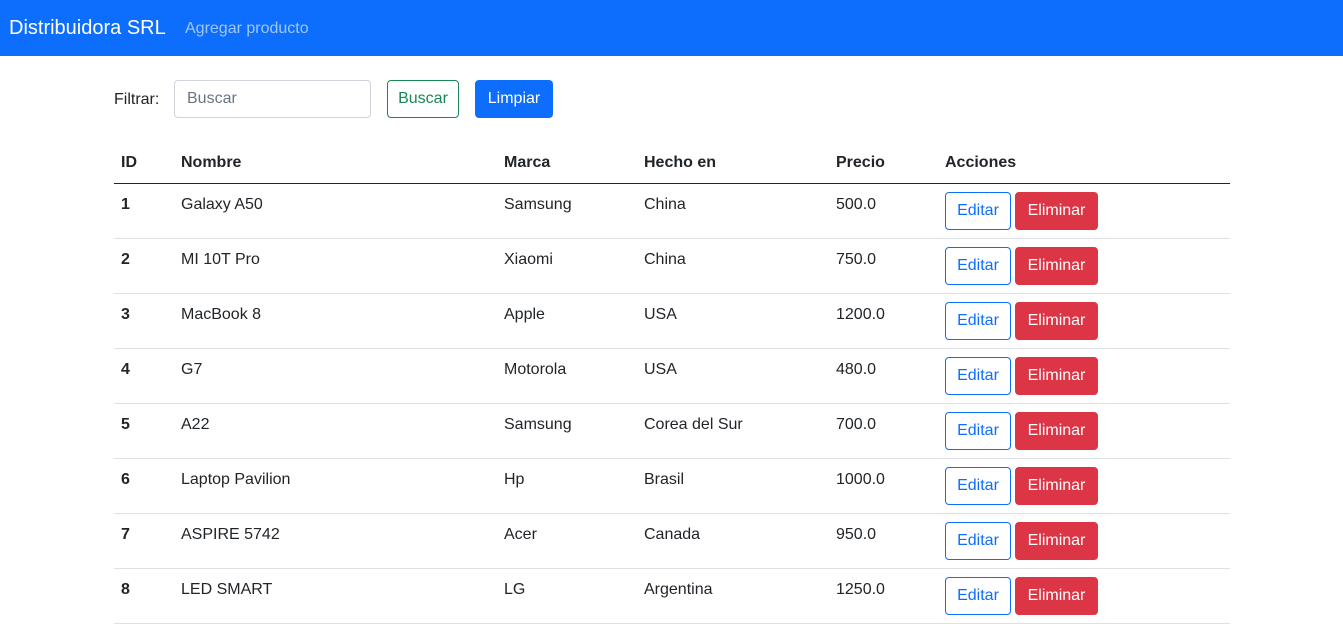  What do you see at coordinates (883, 321) in the screenshot?
I see `cell-precio: 1200.0` at bounding box center [883, 321].